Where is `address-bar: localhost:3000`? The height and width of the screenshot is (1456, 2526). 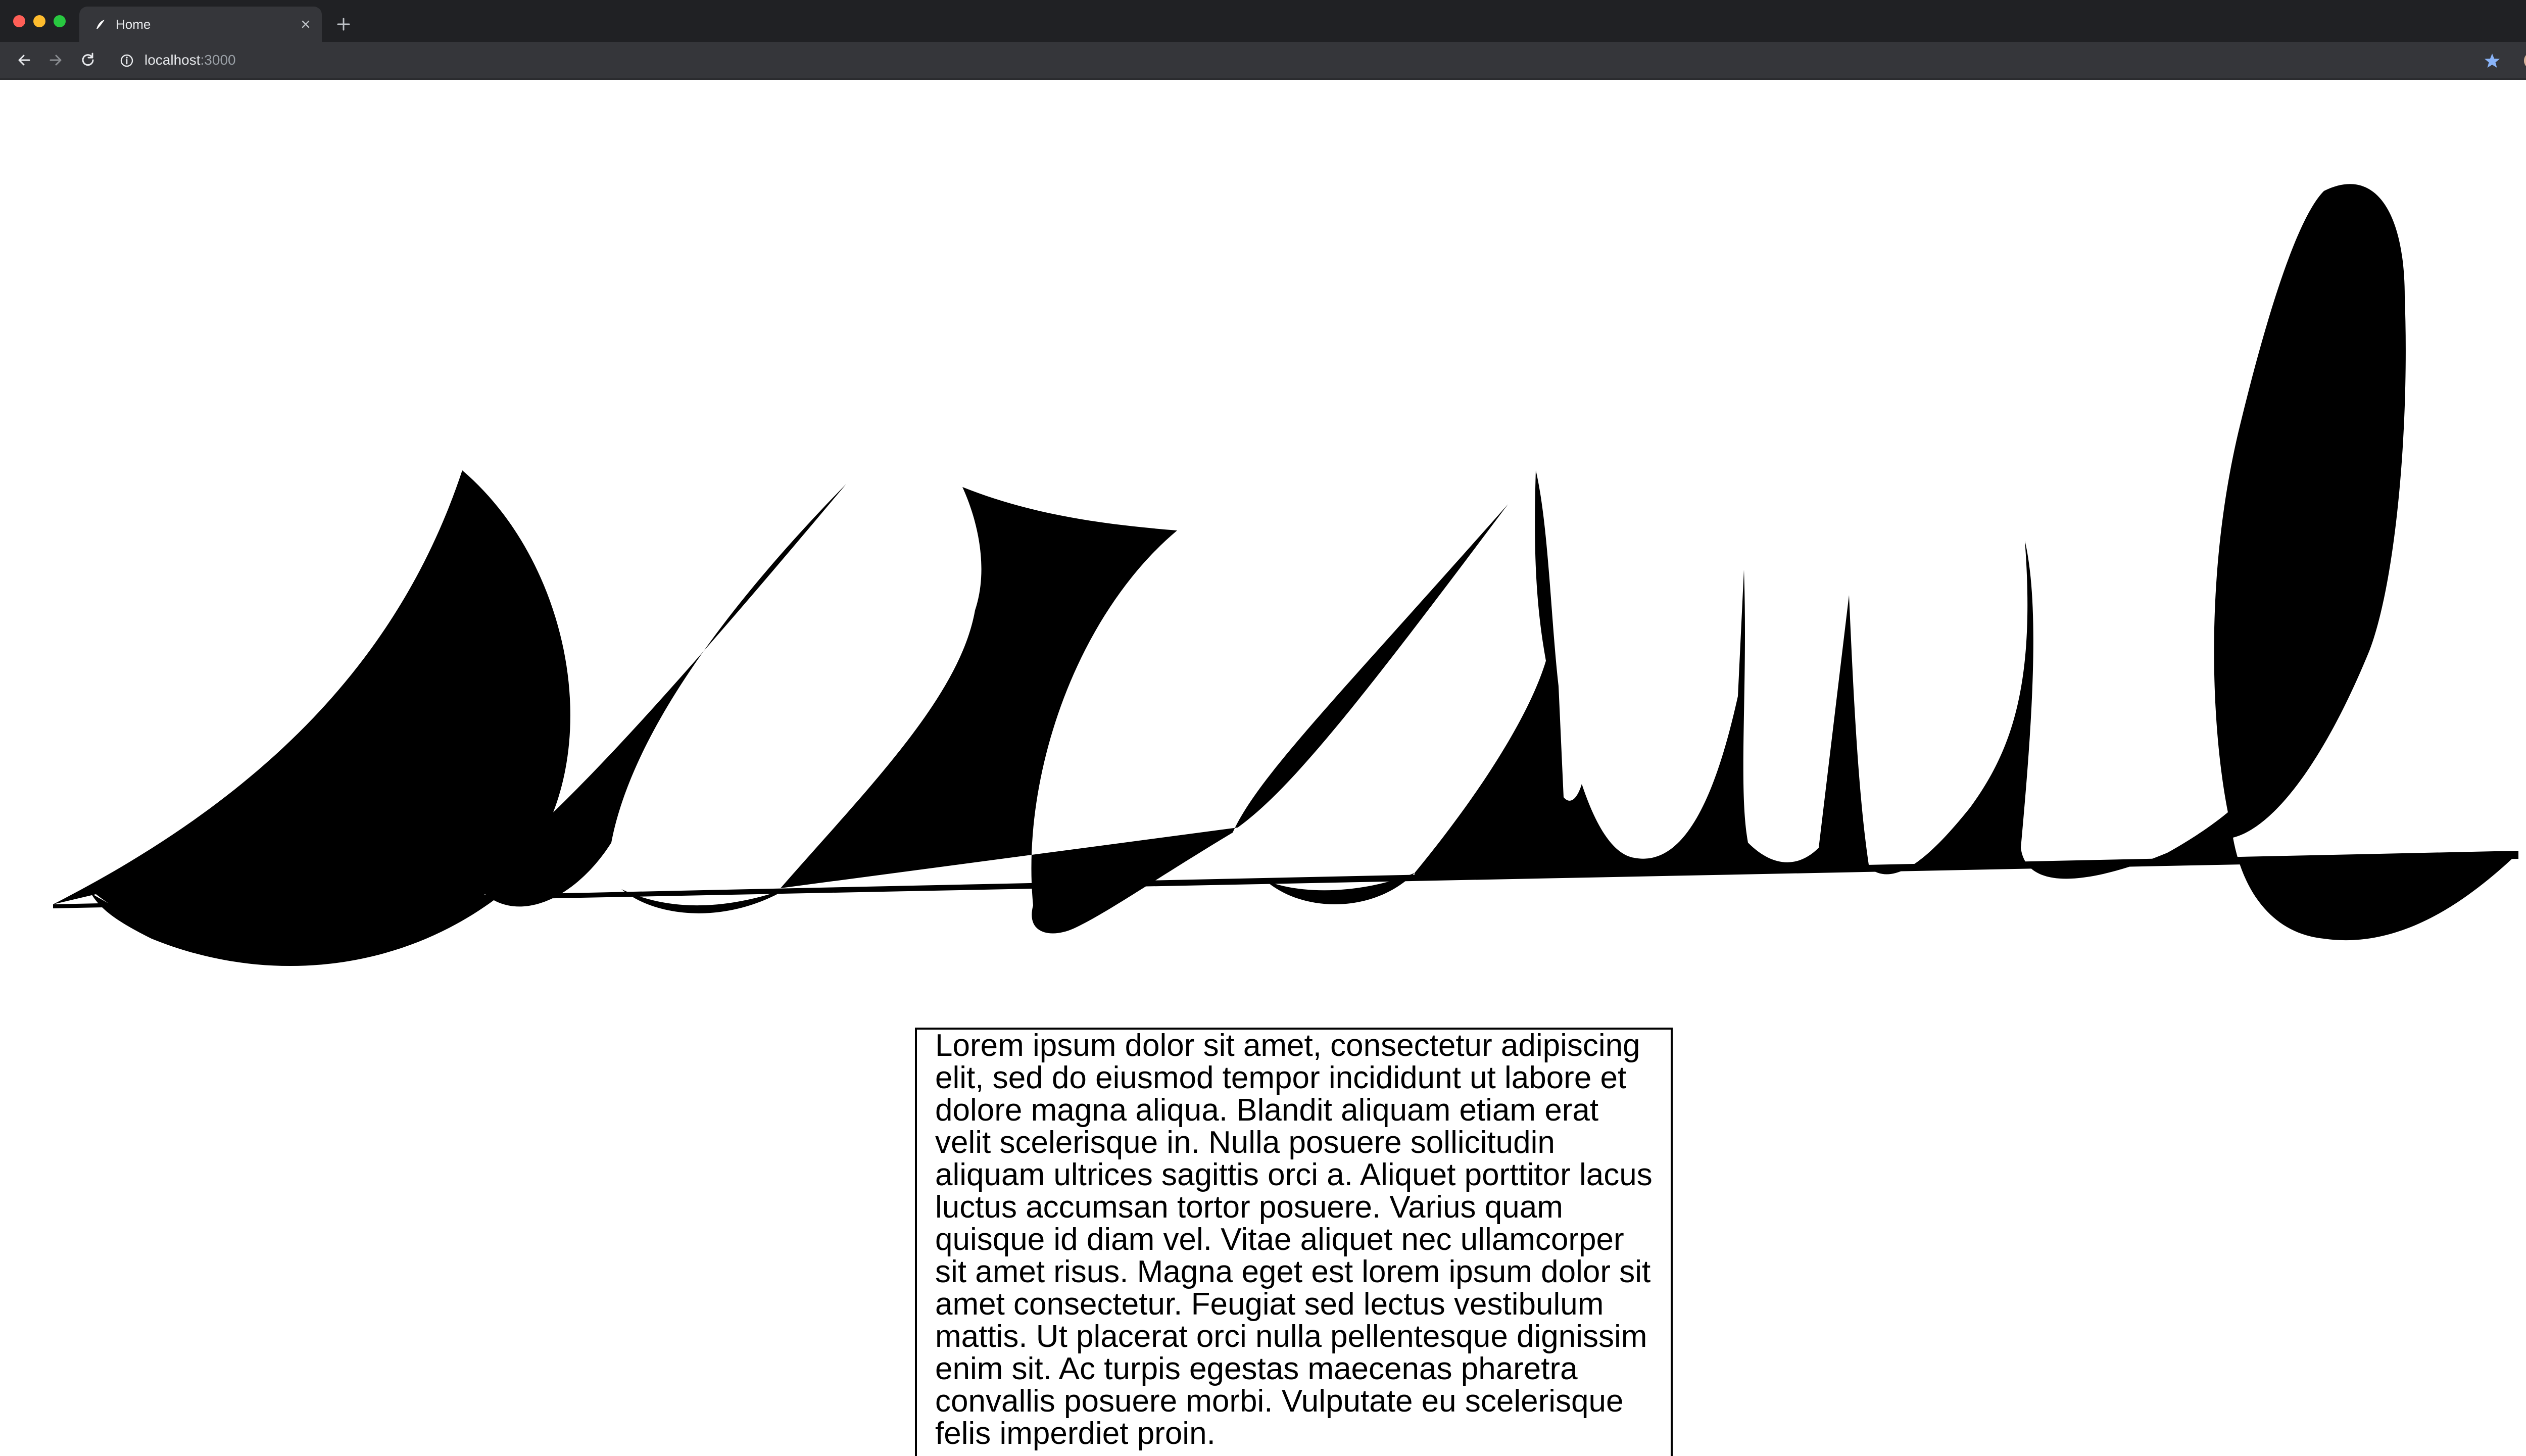
address-bar: localhost:3000 is located at coordinates (190, 60).